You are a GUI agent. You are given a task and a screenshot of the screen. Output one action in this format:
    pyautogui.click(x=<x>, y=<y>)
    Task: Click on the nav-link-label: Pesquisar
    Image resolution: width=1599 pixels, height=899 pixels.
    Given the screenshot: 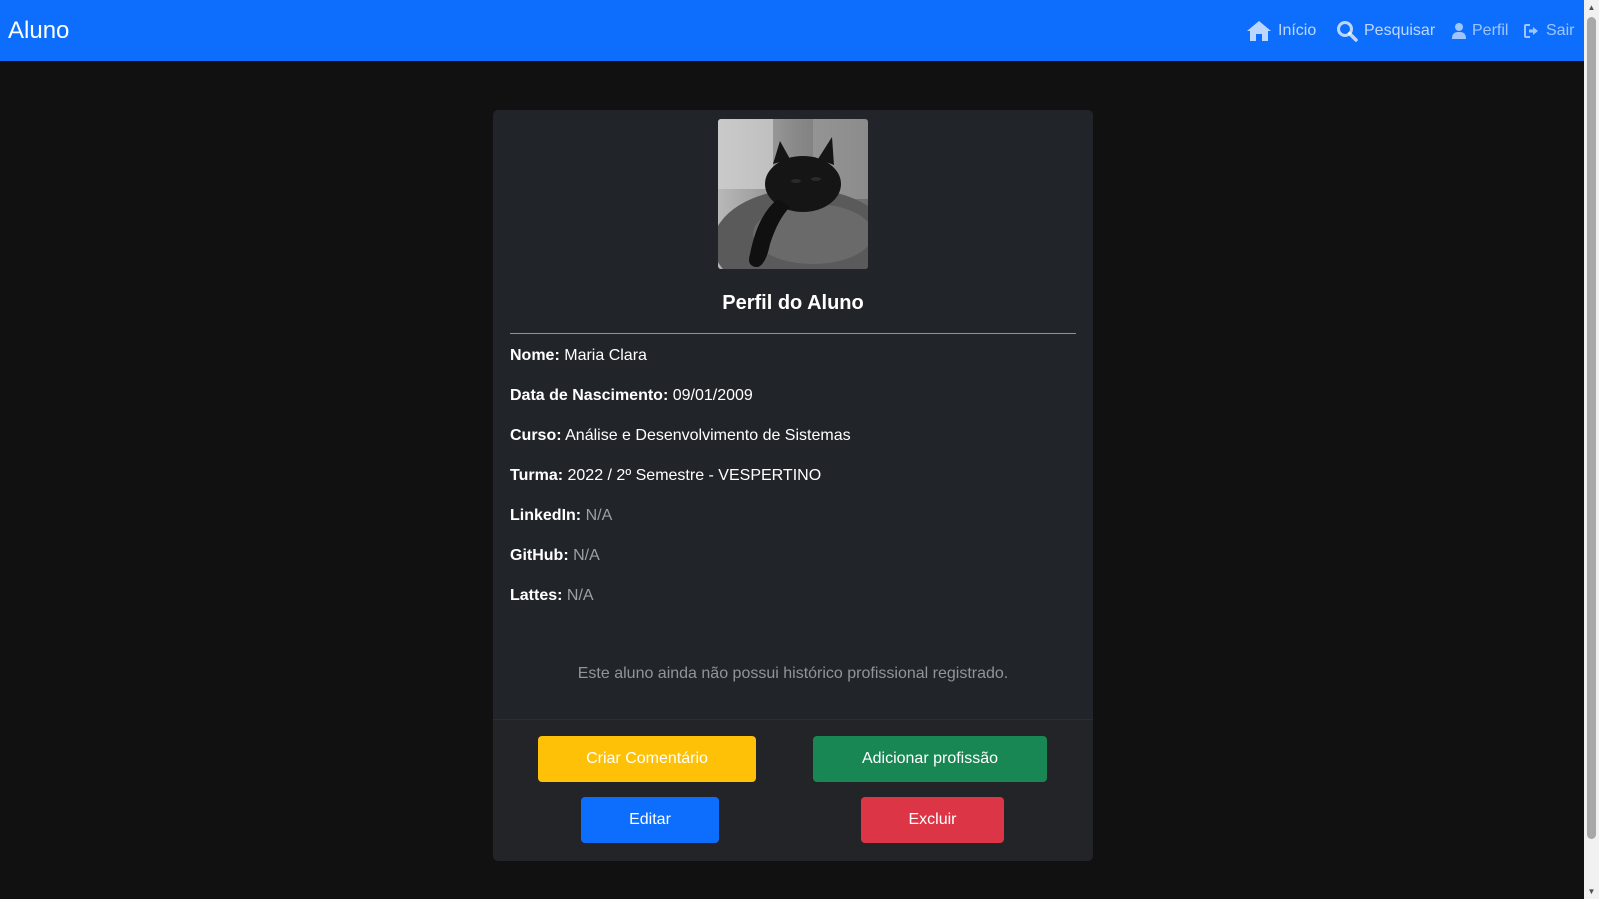 What is the action you would take?
    pyautogui.click(x=1400, y=30)
    